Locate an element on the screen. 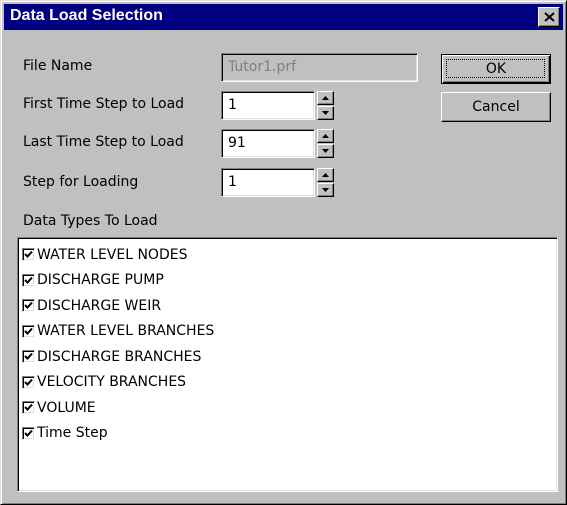  first-time-step-spinner is located at coordinates (325, 105).